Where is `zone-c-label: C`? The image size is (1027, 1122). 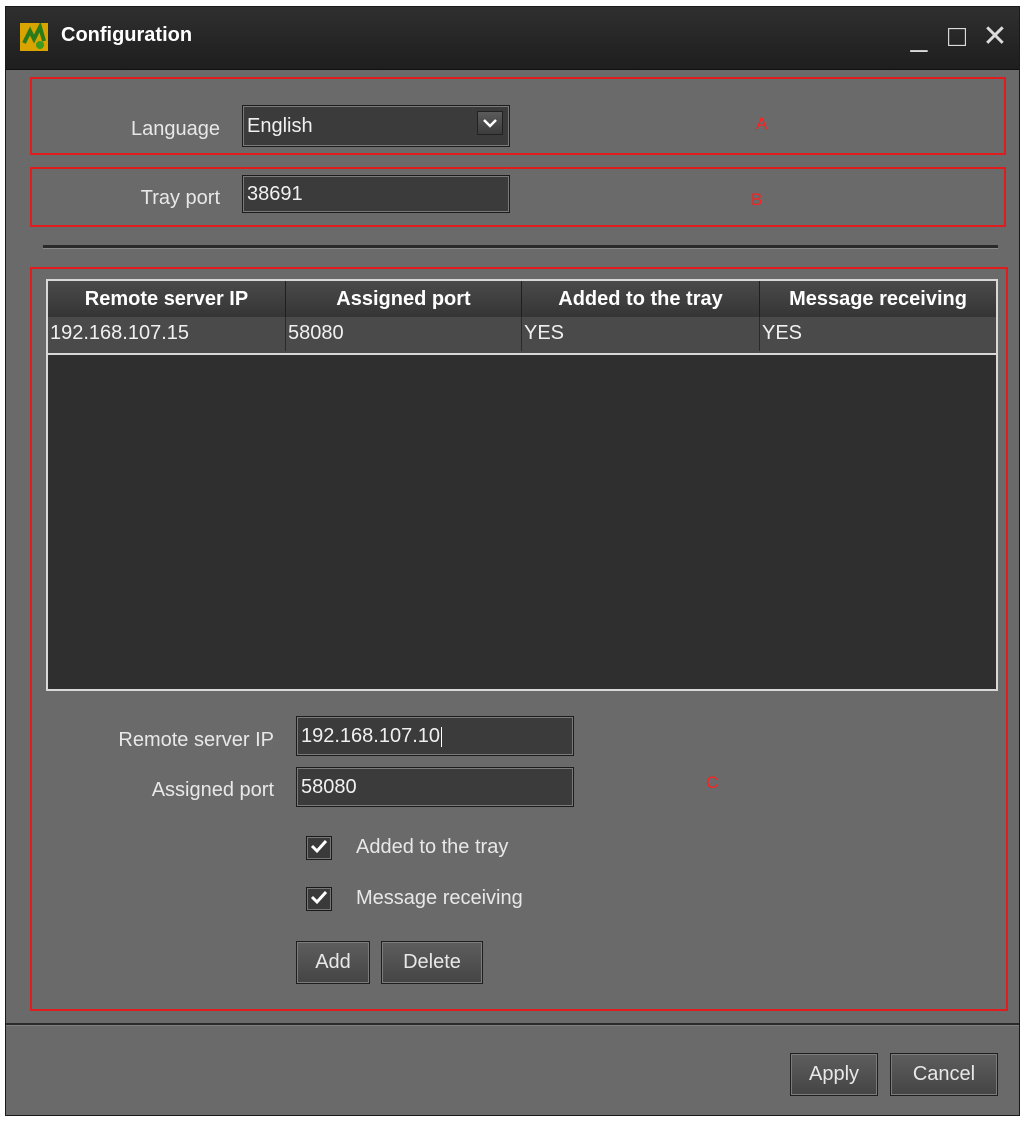
zone-c-label: C is located at coordinates (712, 782).